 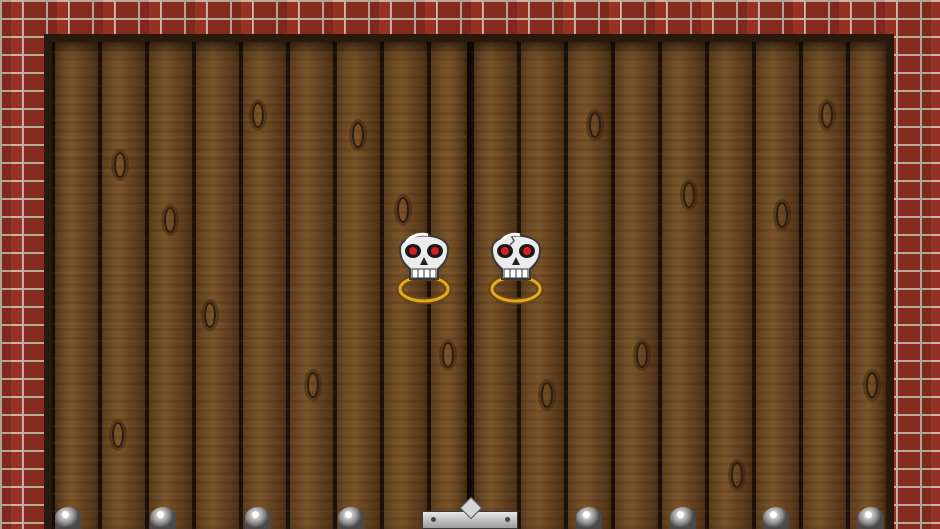 I want to click on door-seam, so click(x=469, y=285).